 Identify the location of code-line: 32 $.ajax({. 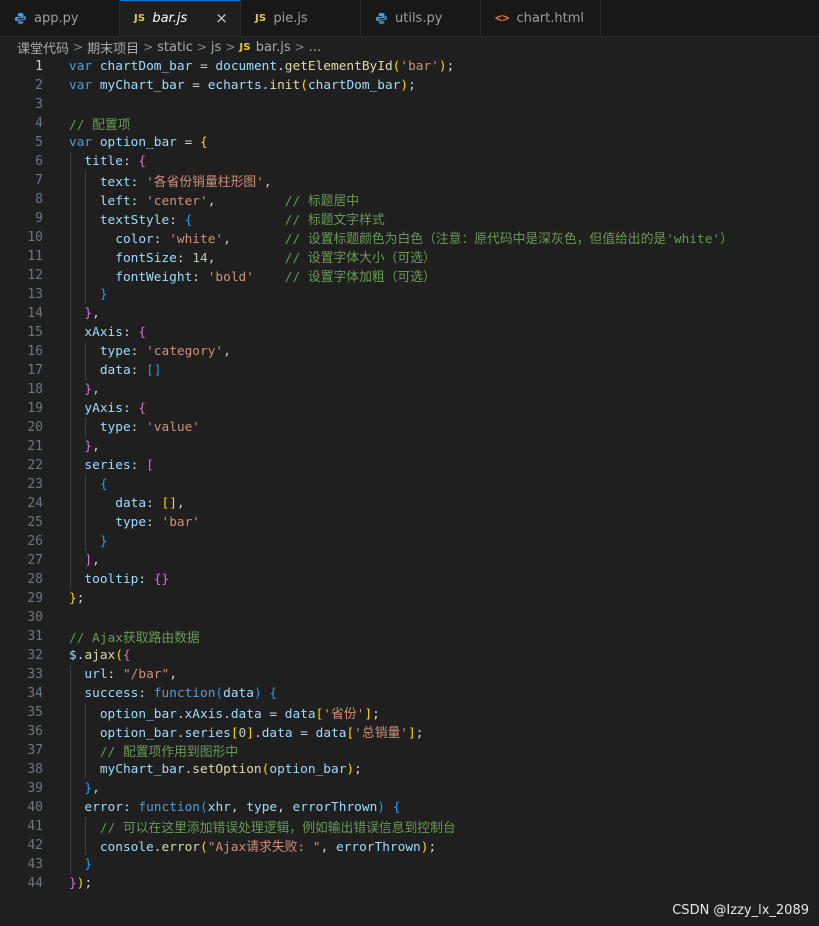
(409, 655).